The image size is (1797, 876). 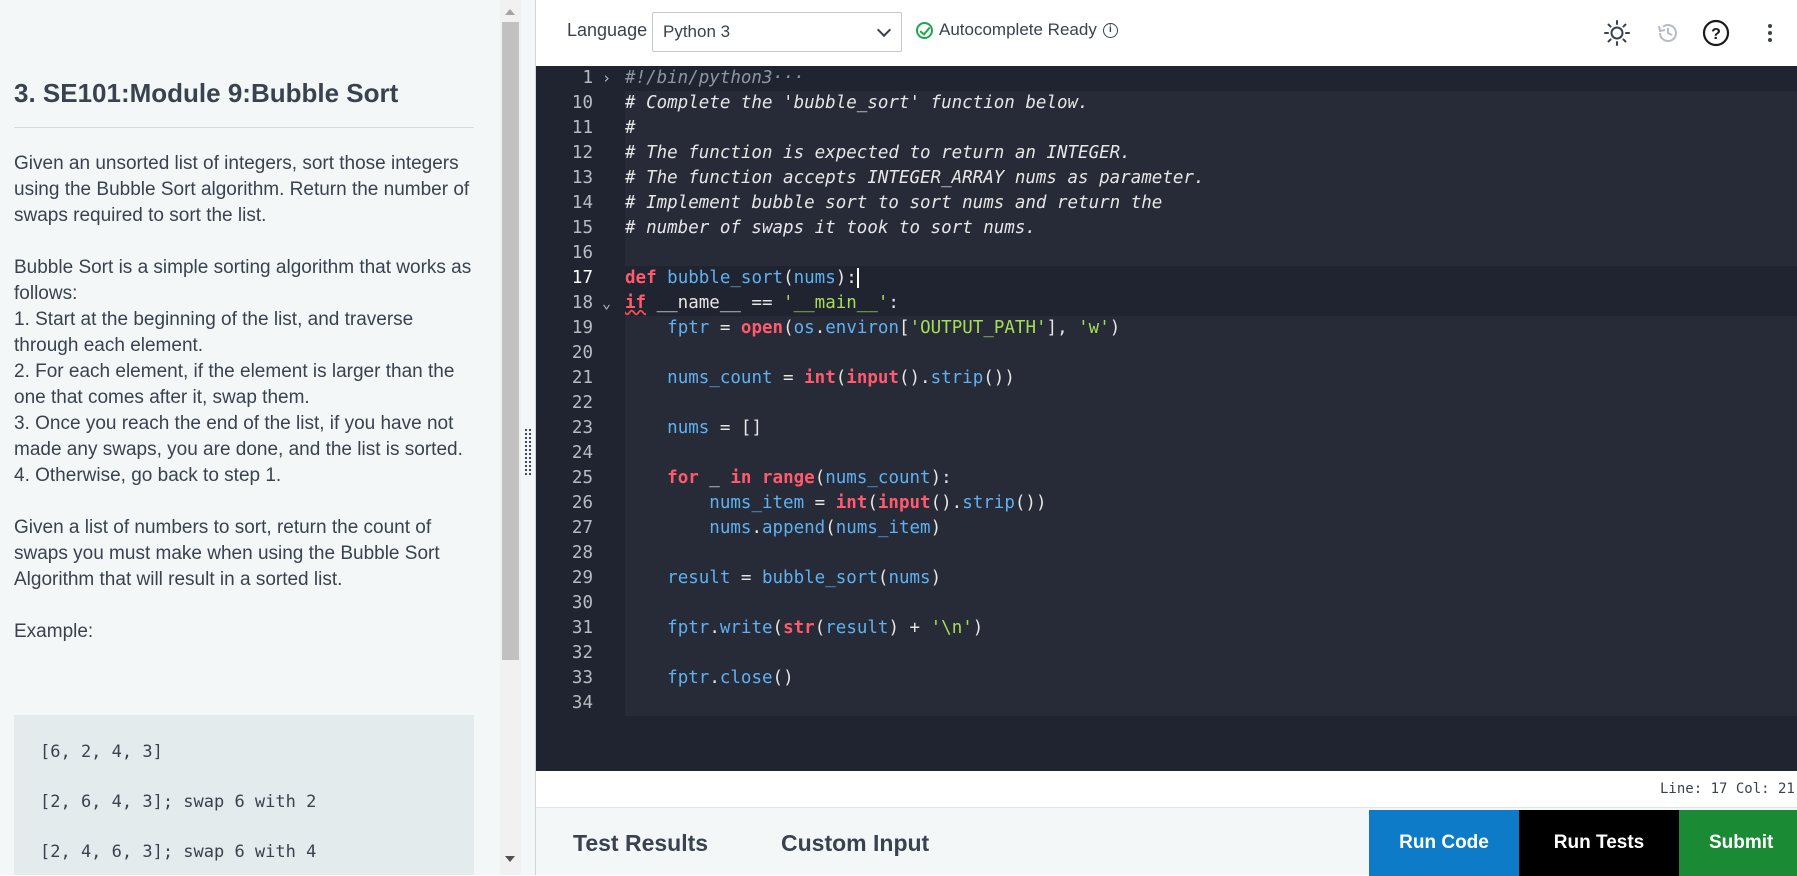 What do you see at coordinates (582, 553) in the screenshot?
I see `line-number: 28` at bounding box center [582, 553].